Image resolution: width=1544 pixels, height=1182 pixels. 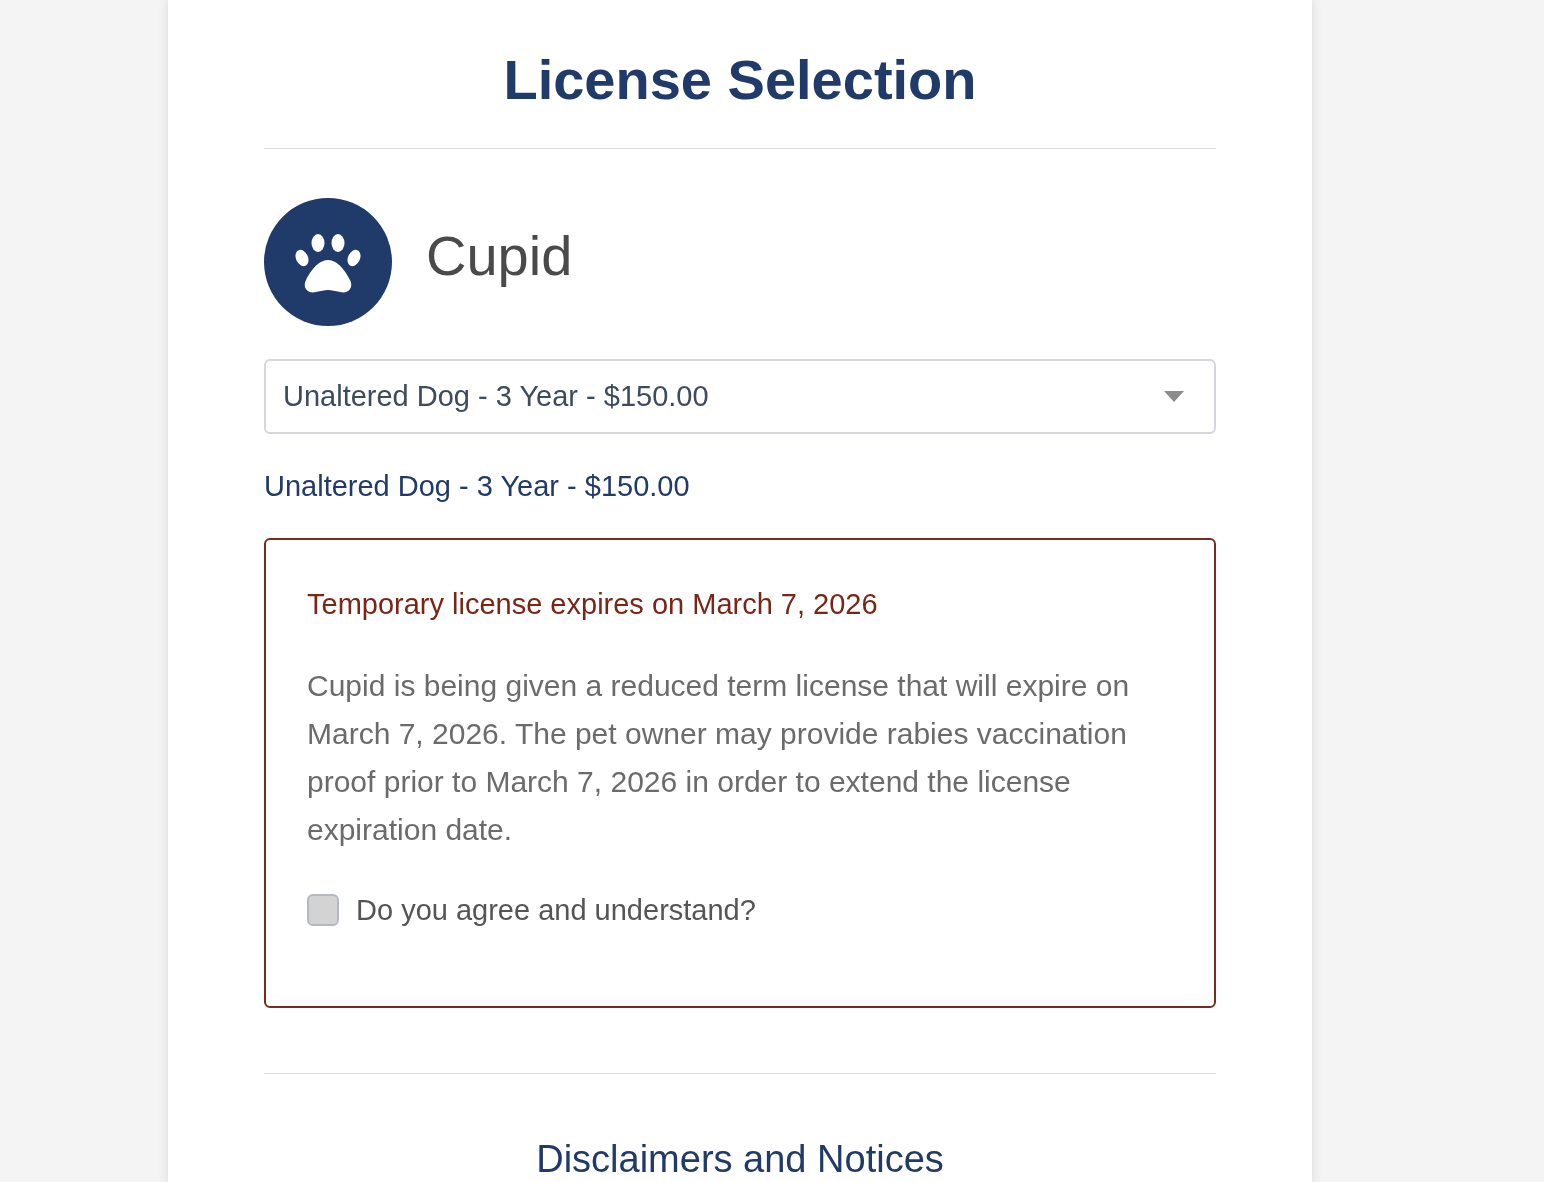 What do you see at coordinates (477, 486) in the screenshot?
I see `selected-license: Unaltered Dog - 3 Year - $150.00` at bounding box center [477, 486].